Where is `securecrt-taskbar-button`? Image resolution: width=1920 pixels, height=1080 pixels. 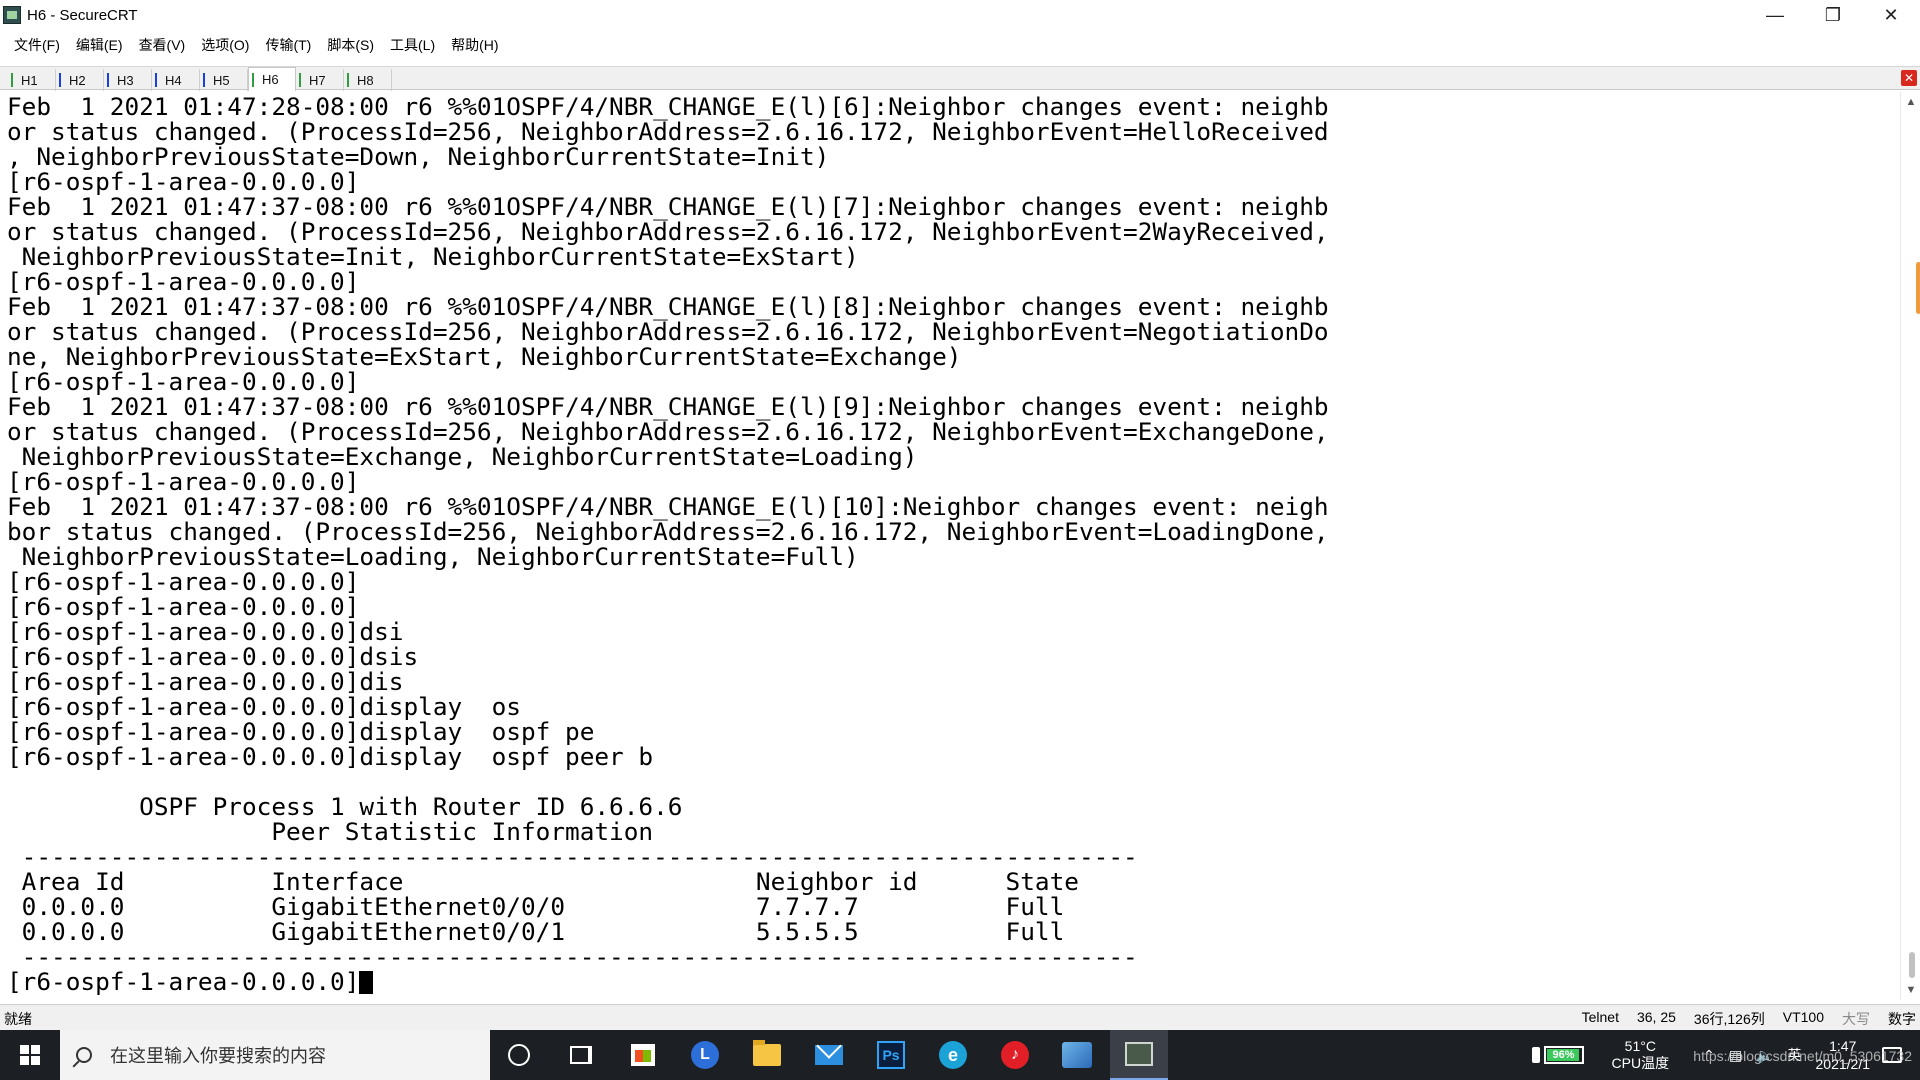
securecrt-taskbar-button is located at coordinates (1139, 1055).